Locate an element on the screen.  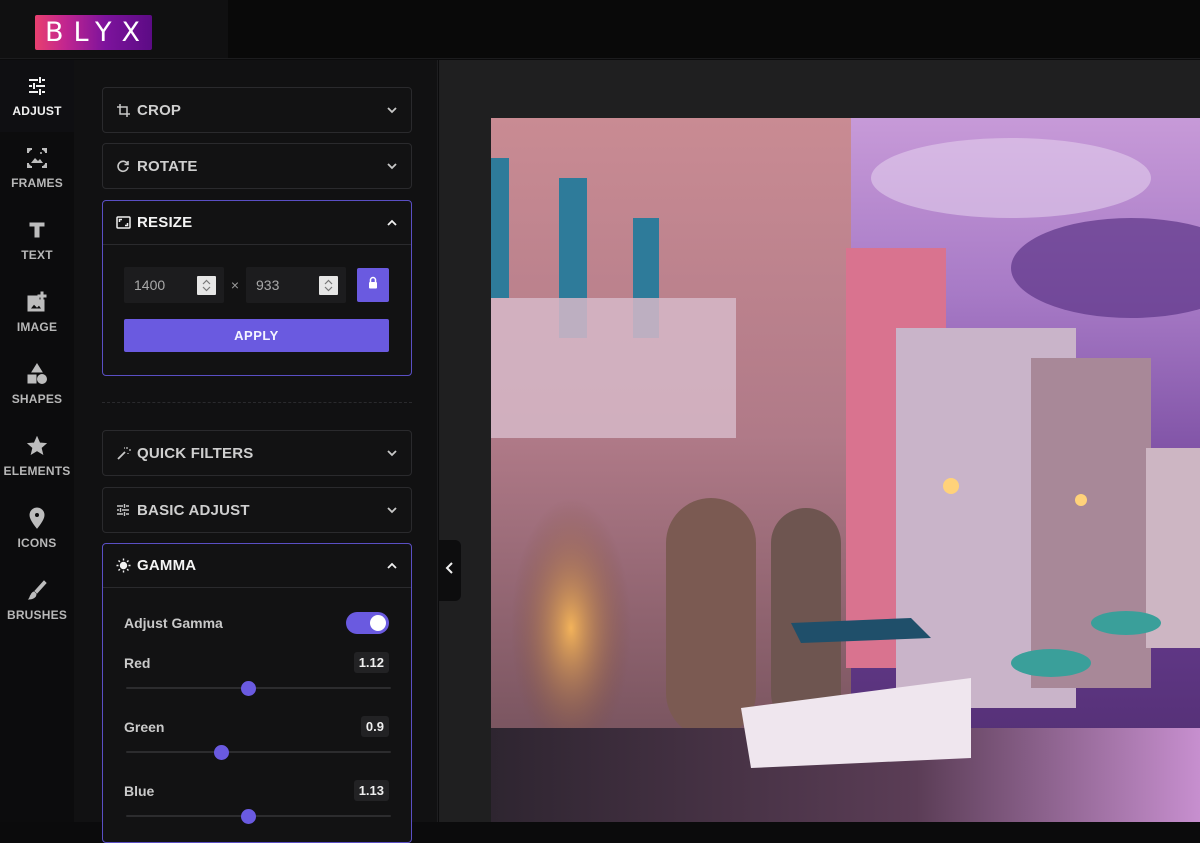
resize-title: RESIZE is located at coordinates (165, 222).